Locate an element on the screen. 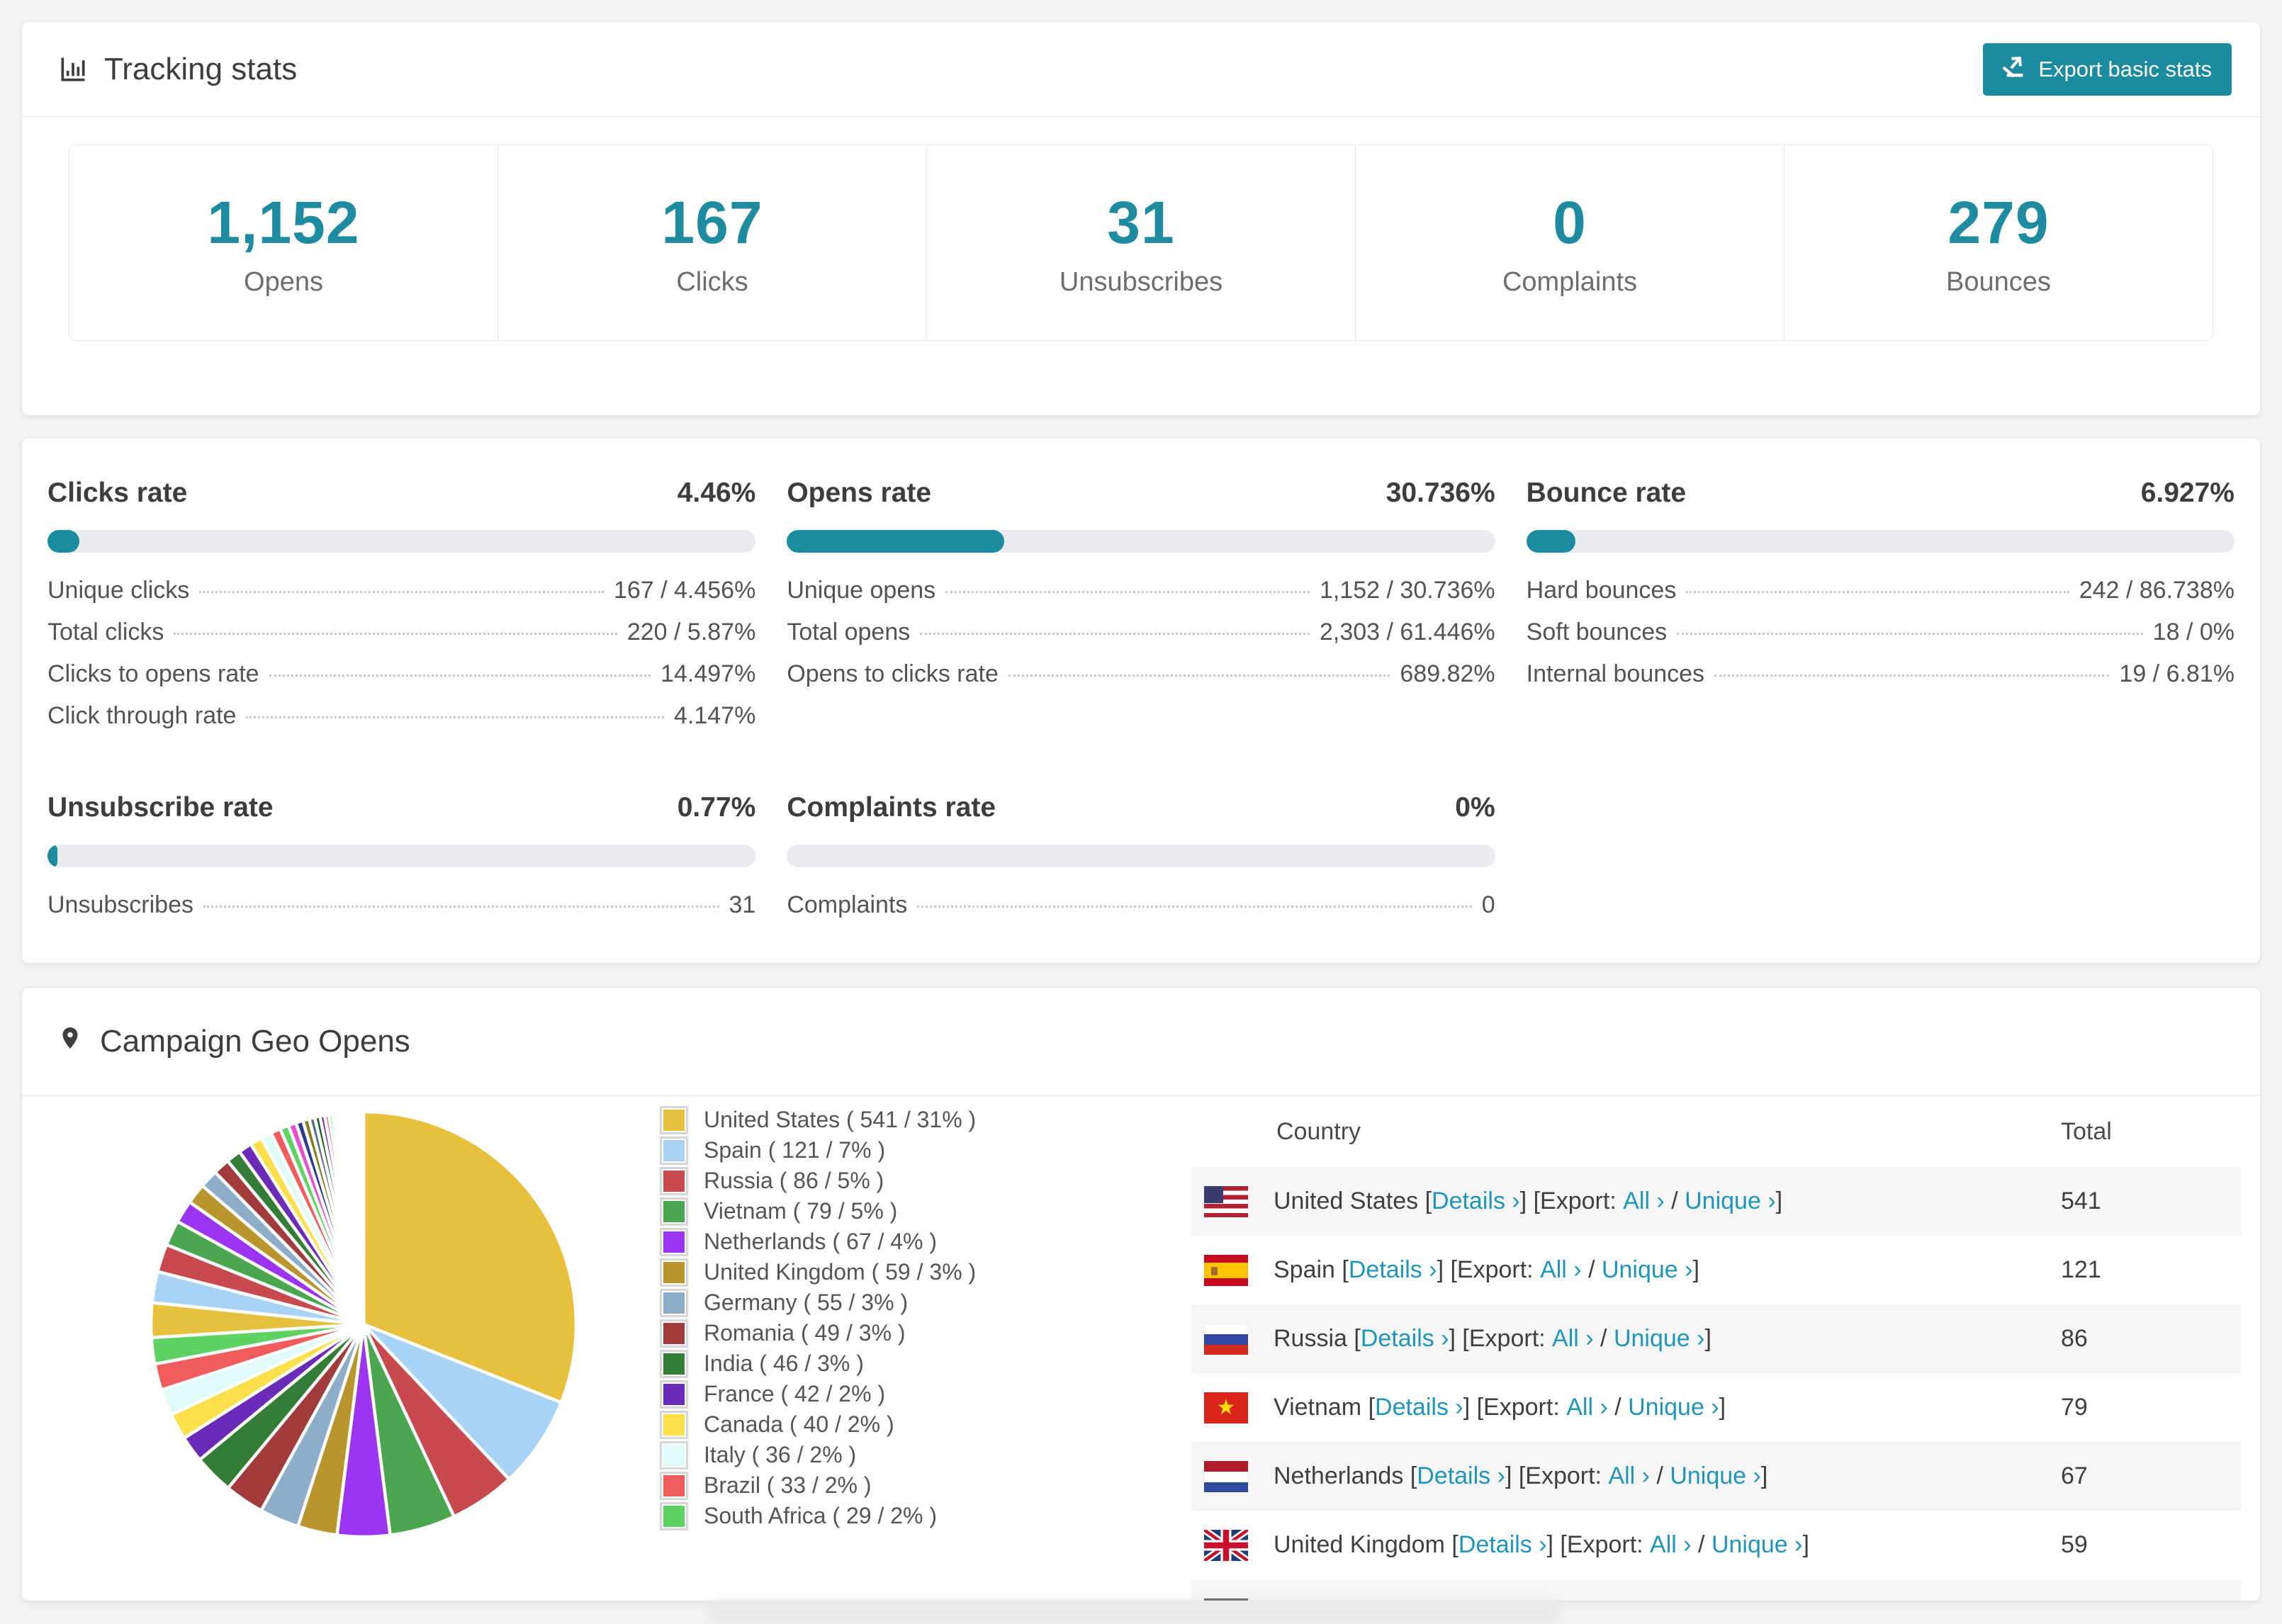 This screenshot has width=2282, height=1624. summary-label: Complaints is located at coordinates (1570, 282).